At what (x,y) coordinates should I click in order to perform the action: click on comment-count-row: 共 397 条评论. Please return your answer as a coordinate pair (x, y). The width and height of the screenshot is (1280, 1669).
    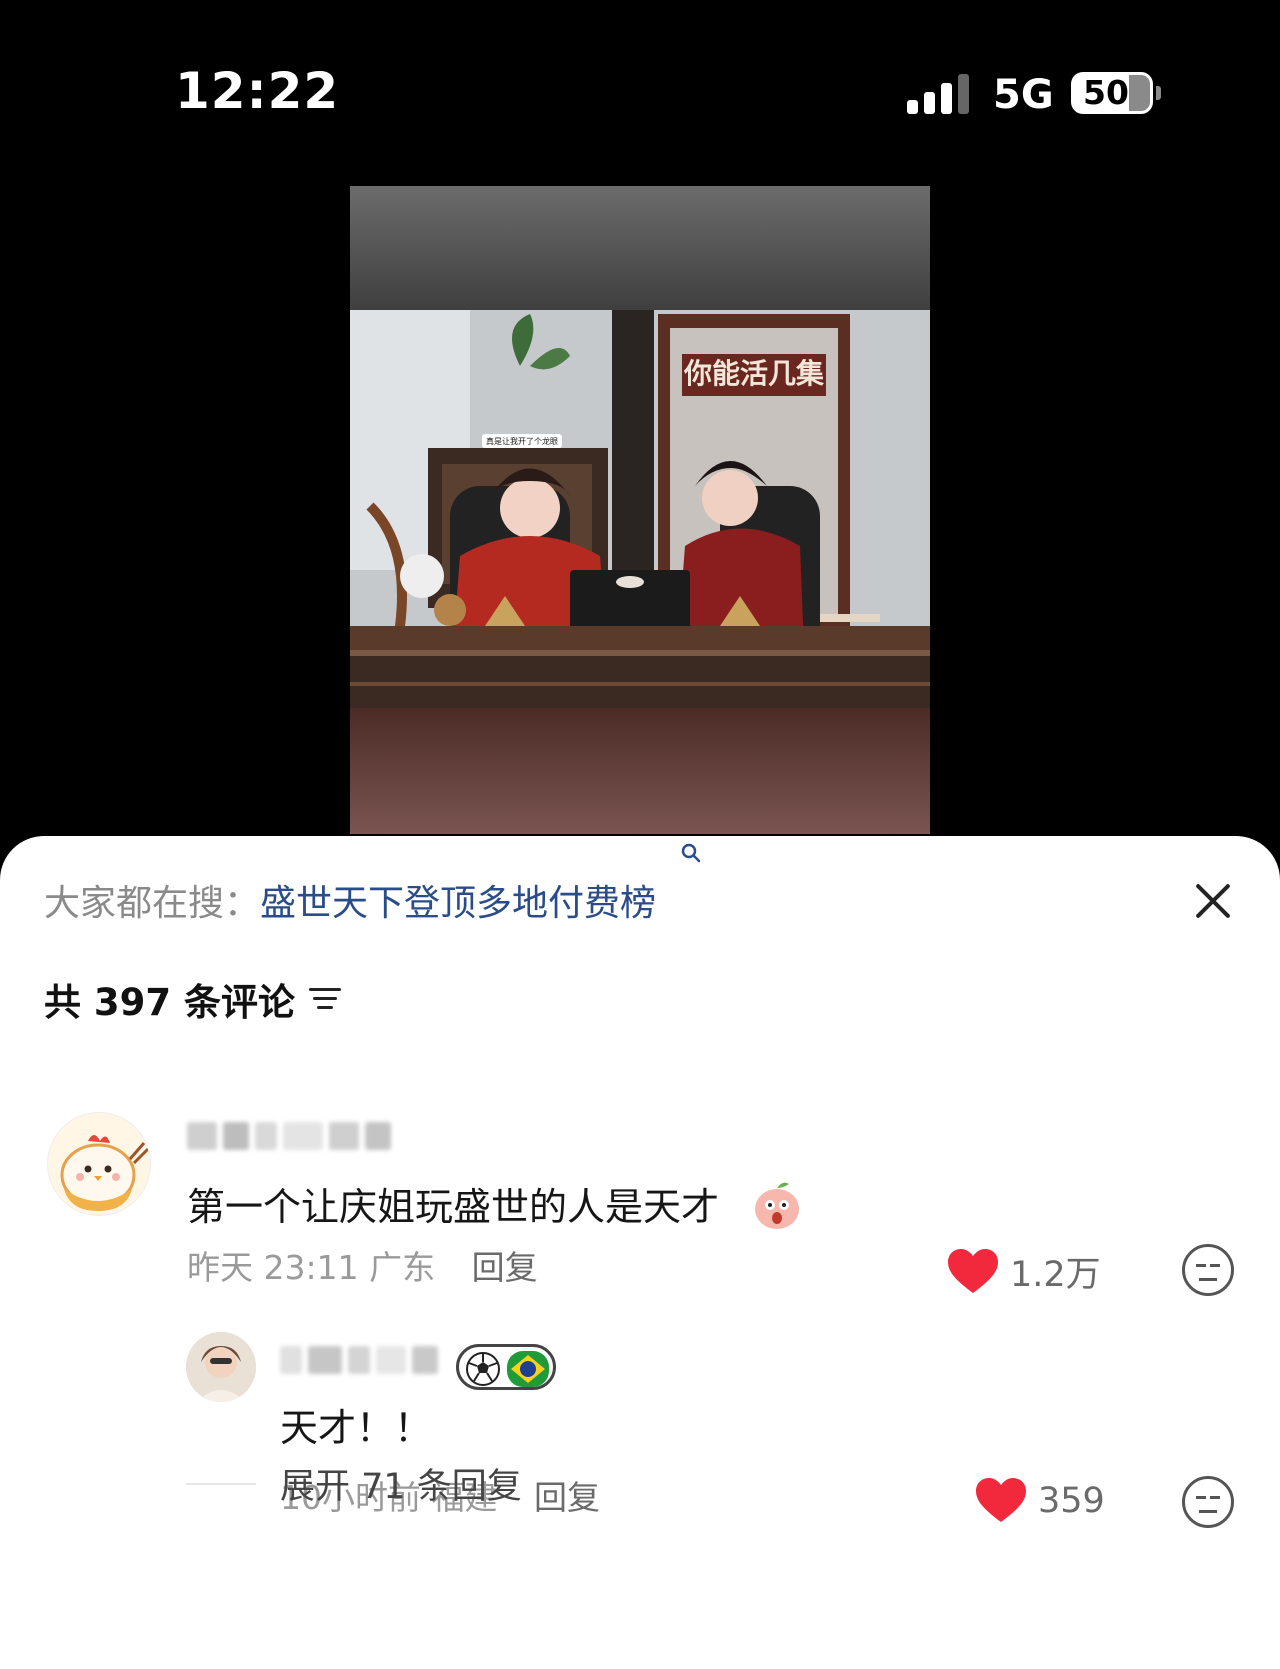
    Looking at the image, I should click on (192, 999).